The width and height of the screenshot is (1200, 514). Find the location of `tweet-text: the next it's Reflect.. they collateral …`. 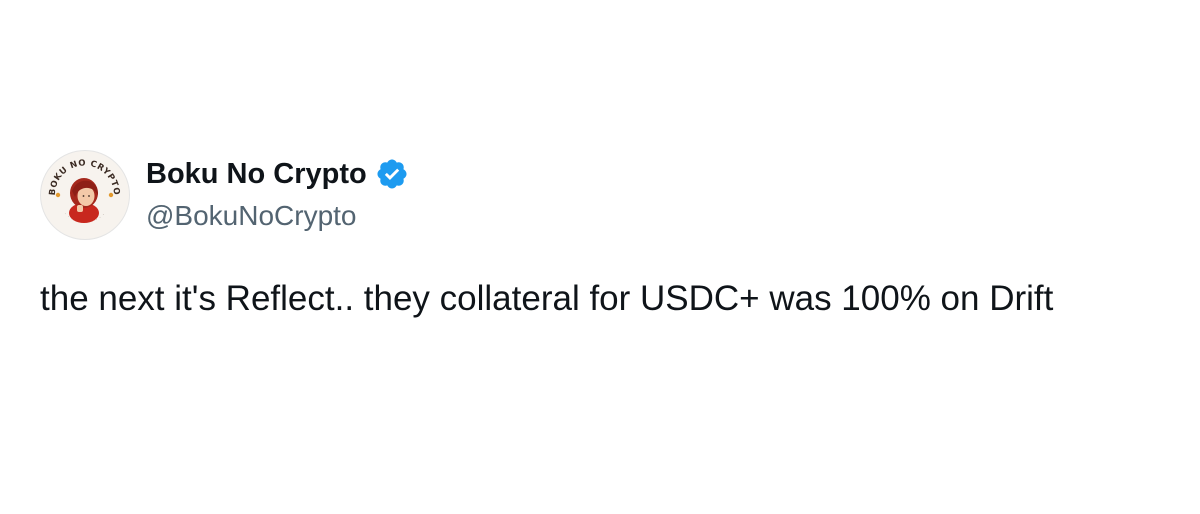

tweet-text: the next it's Reflect.. they collateral … is located at coordinates (547, 298).